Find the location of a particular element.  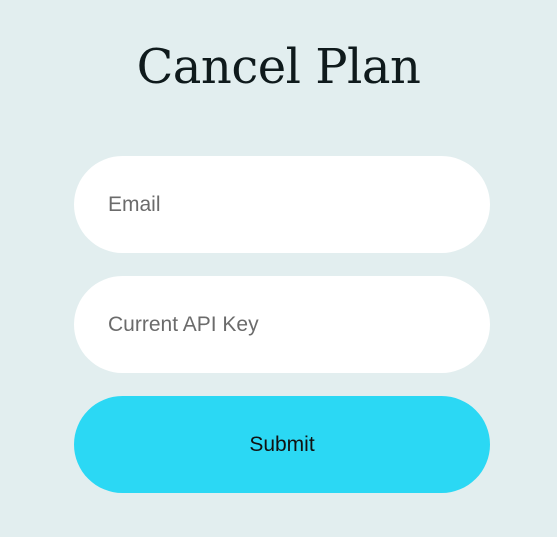

submit-button: Submit is located at coordinates (282, 444).